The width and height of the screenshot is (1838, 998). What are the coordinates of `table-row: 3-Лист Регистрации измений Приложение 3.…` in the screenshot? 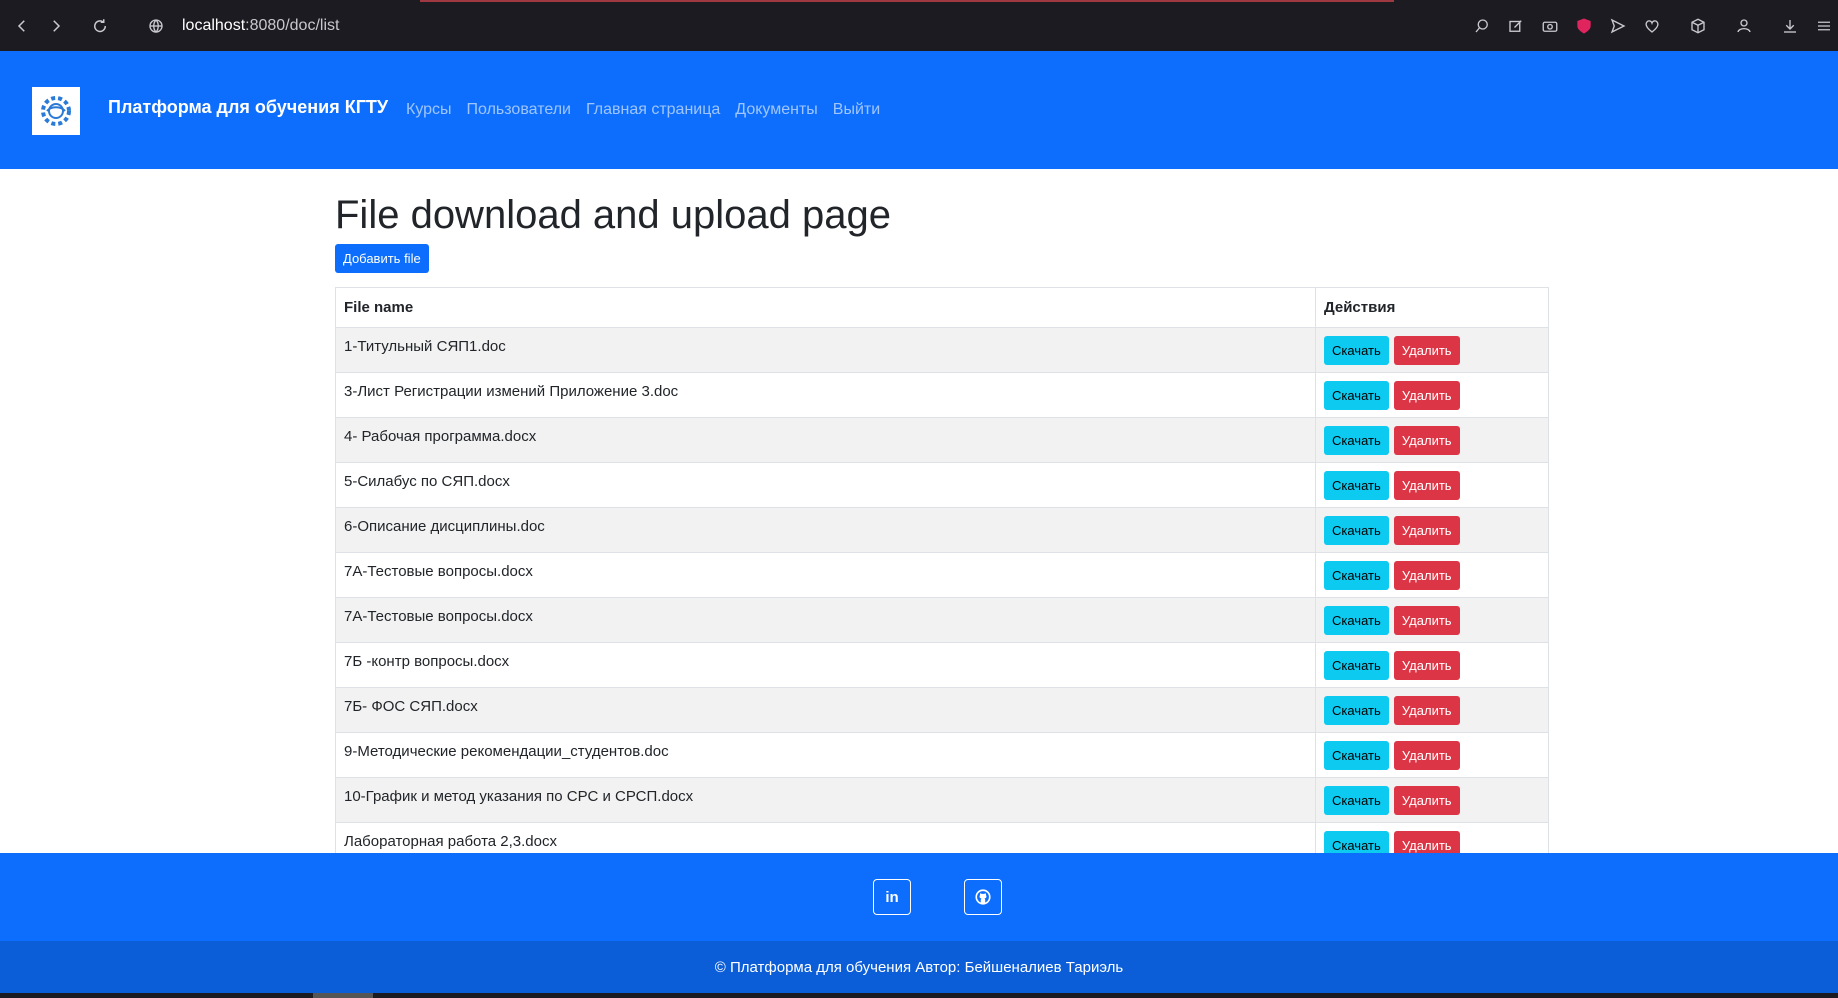 It's located at (942, 395).